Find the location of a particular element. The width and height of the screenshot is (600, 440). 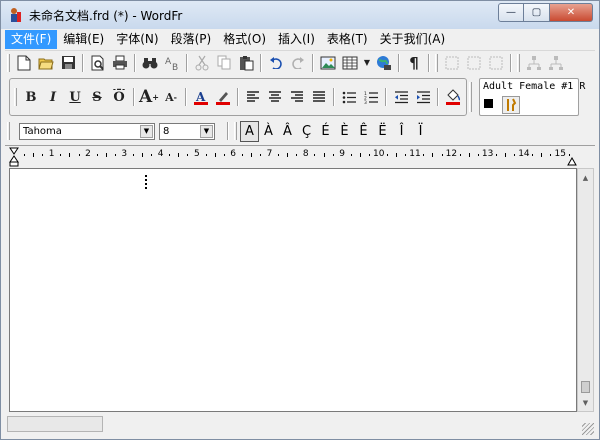

accent-char-button: À is located at coordinates (268, 131).